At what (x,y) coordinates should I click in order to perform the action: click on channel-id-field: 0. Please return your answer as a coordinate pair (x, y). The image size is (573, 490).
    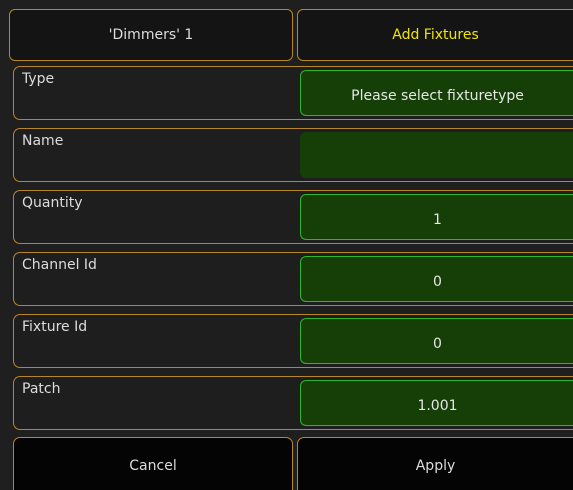
    Looking at the image, I should click on (436, 279).